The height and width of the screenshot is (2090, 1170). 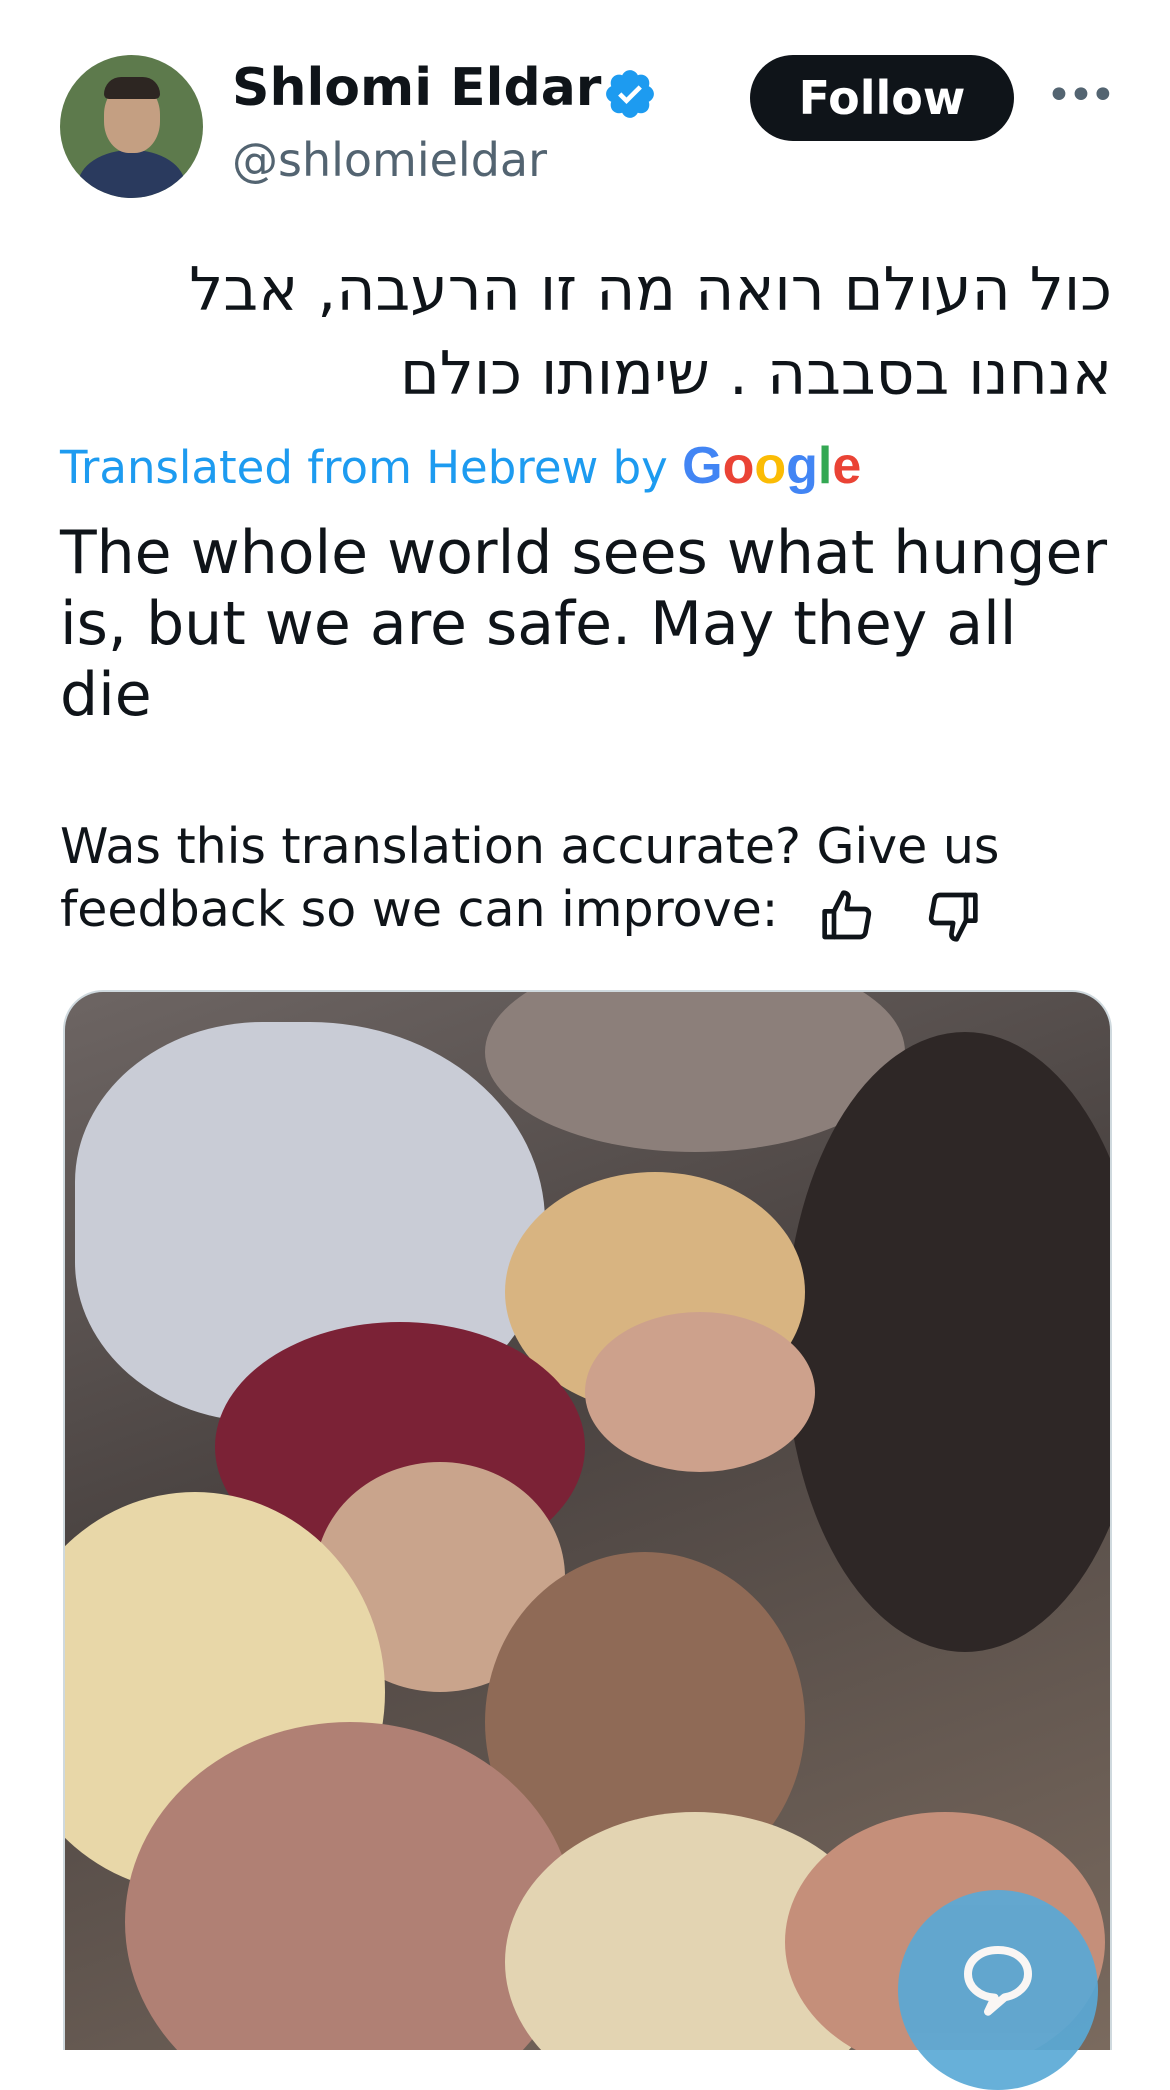 I want to click on author-display-name: Shlomi Eldar, so click(x=416, y=88).